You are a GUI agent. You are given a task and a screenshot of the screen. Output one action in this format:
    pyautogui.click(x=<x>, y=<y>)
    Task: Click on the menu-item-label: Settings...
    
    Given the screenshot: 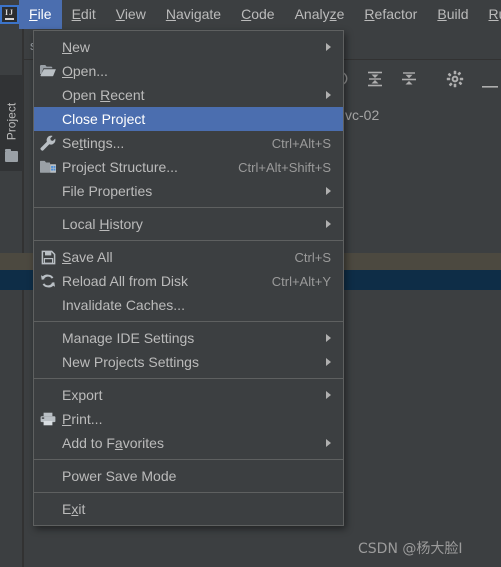 What is the action you would take?
    pyautogui.click(x=93, y=143)
    